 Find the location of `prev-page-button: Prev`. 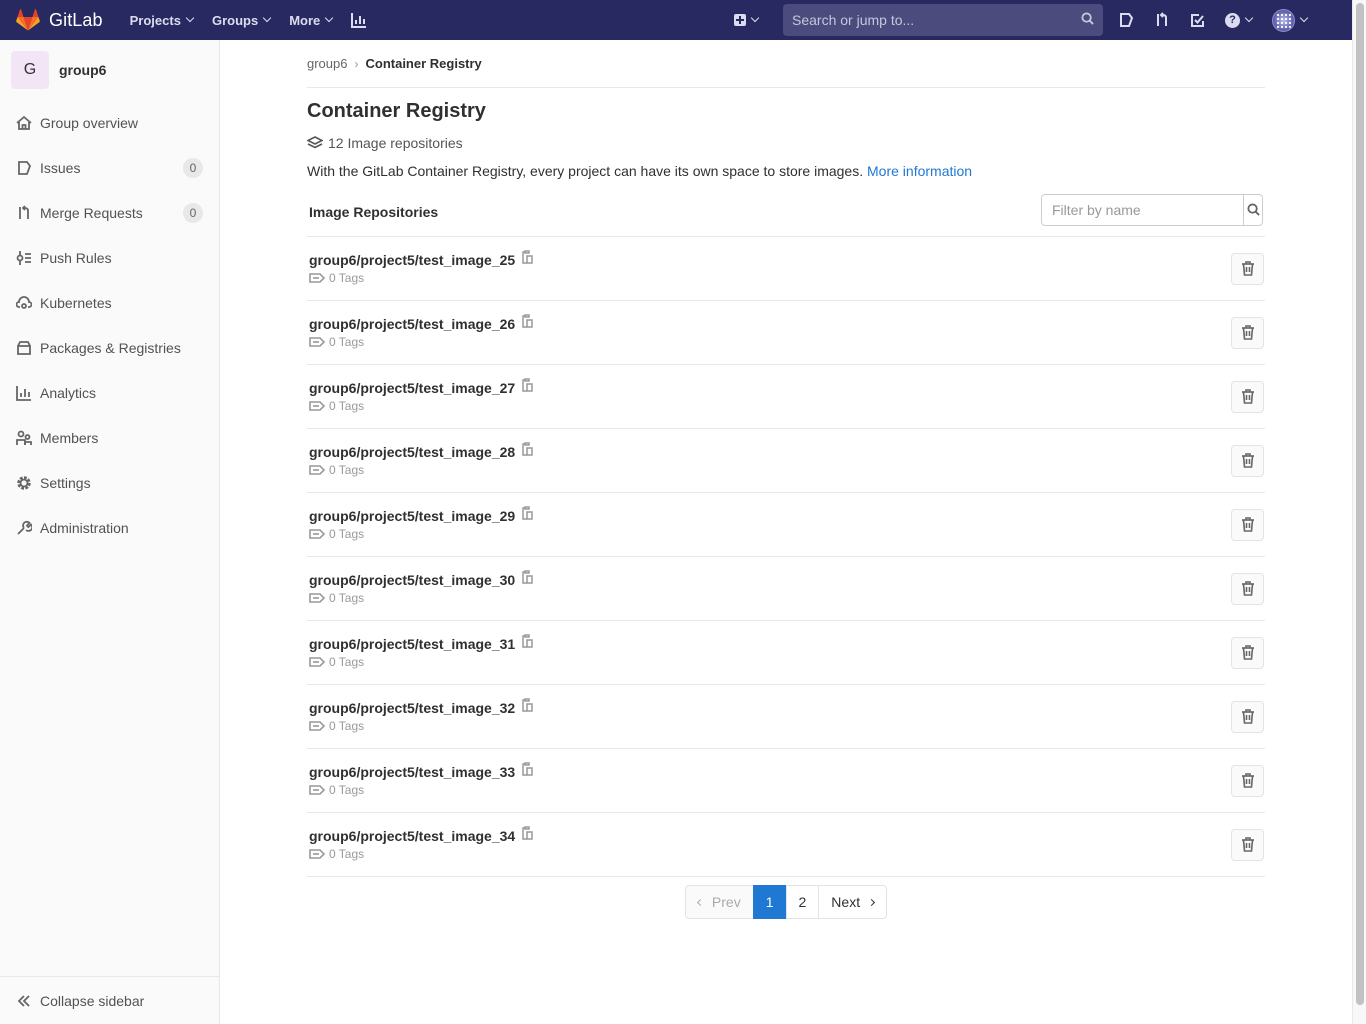

prev-page-button: Prev is located at coordinates (719, 902).